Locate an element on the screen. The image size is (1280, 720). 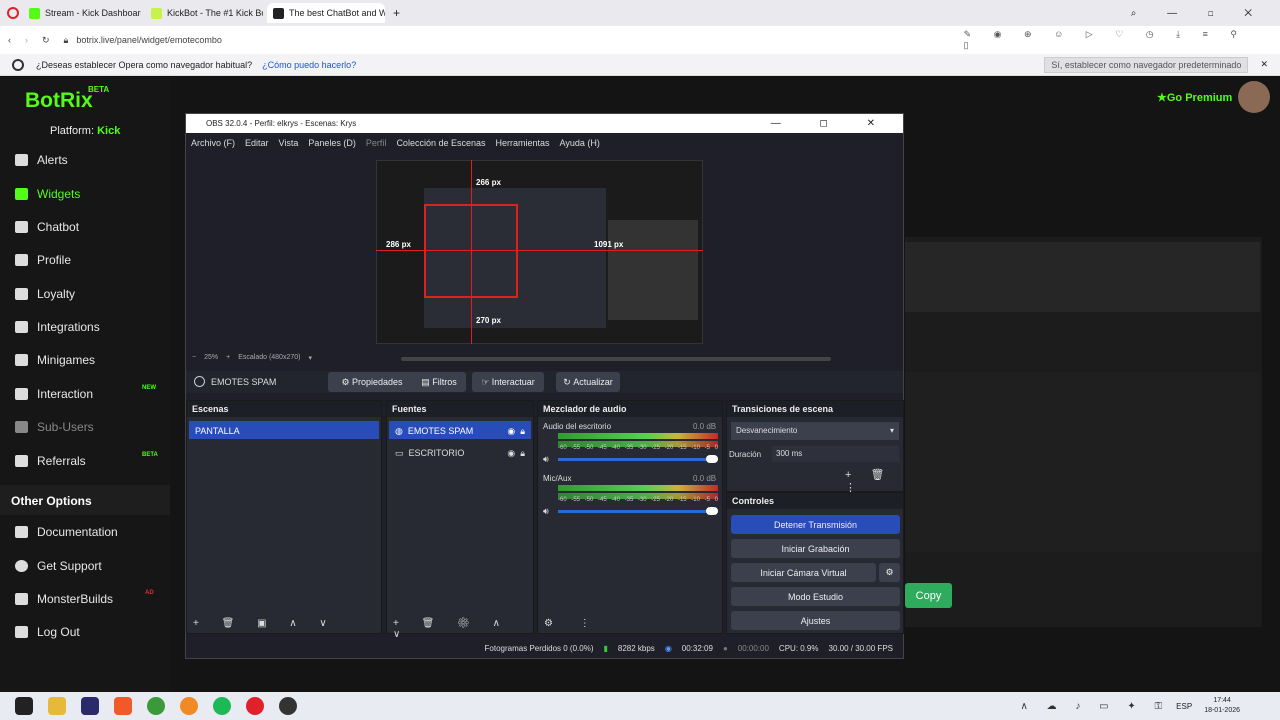
sidebar-item-integrations: Integrations is located at coordinates (57, 327).